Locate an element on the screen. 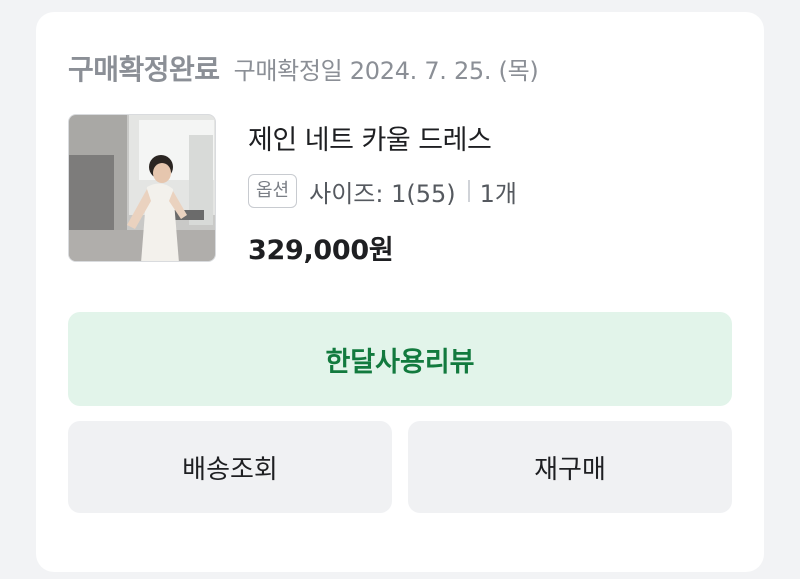 The height and width of the screenshot is (579, 800). product-photo is located at coordinates (142, 188).